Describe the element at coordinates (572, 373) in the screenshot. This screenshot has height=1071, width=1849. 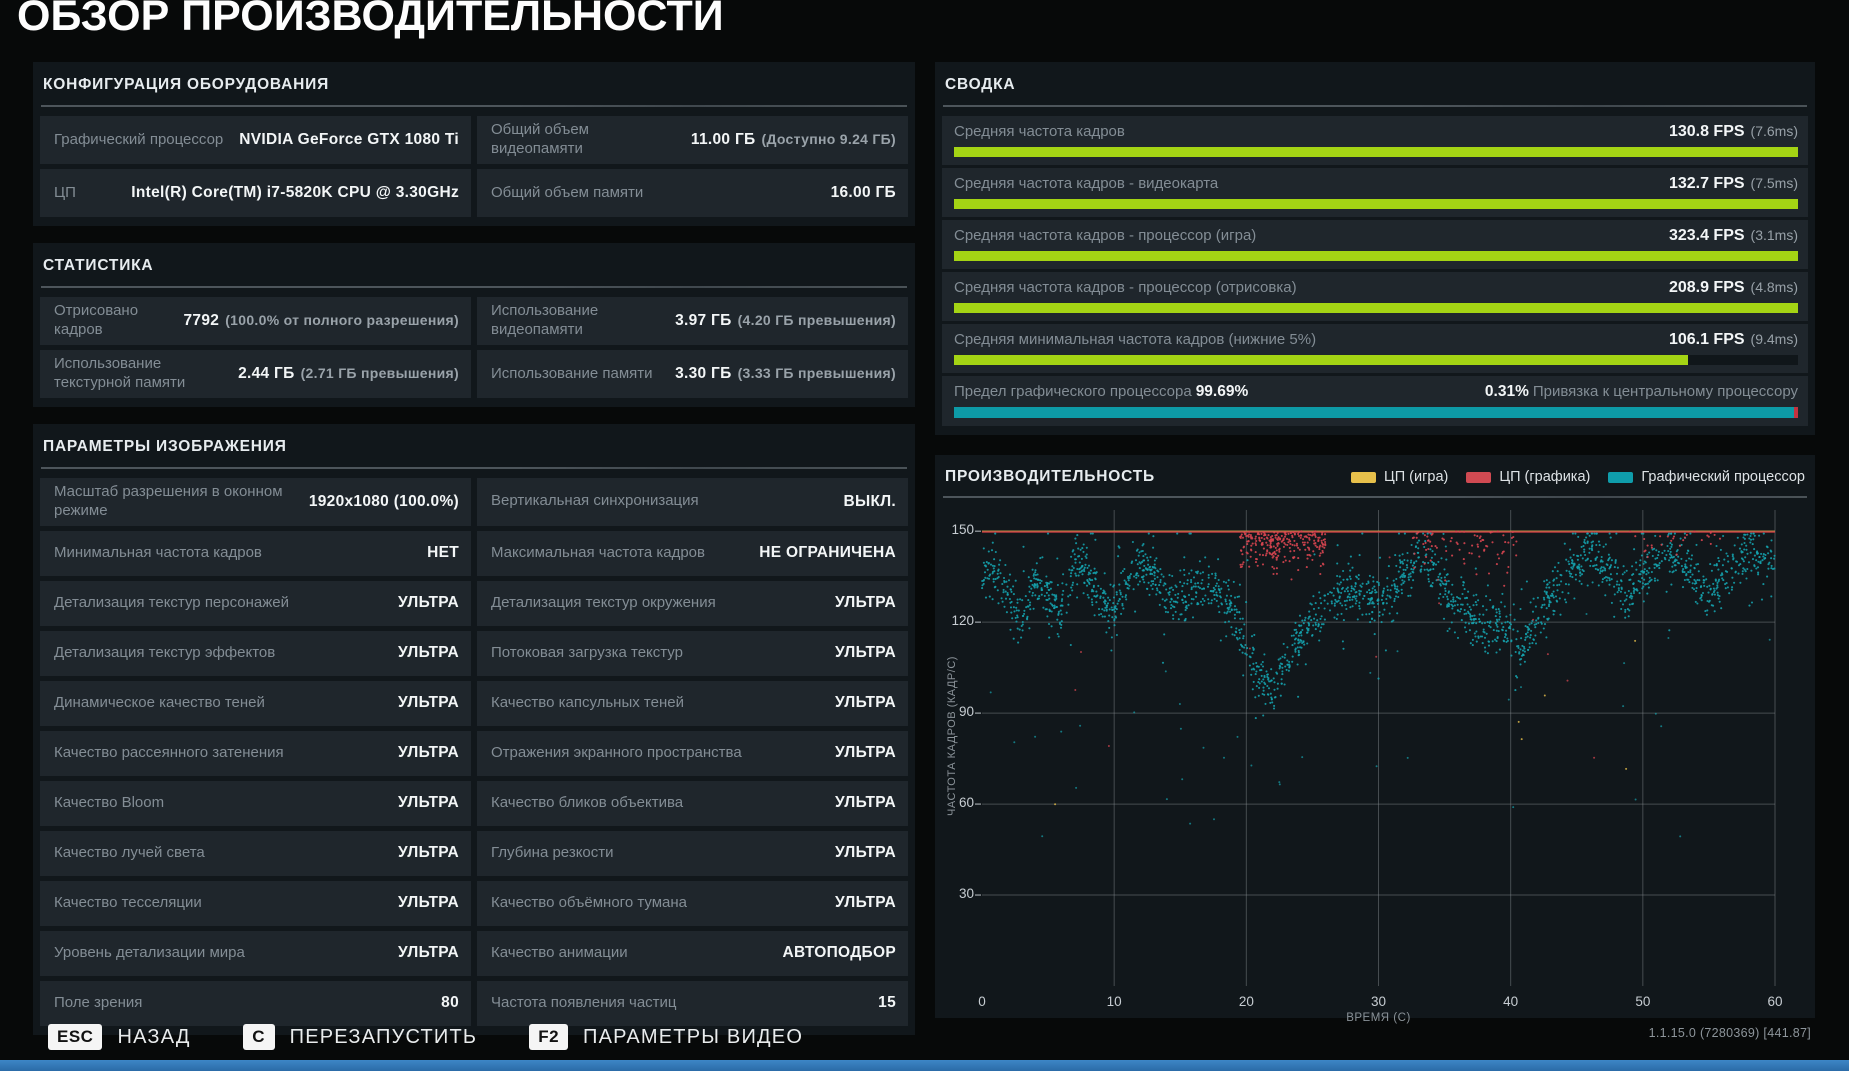
I see `setting-label: Использование памяти` at that location.